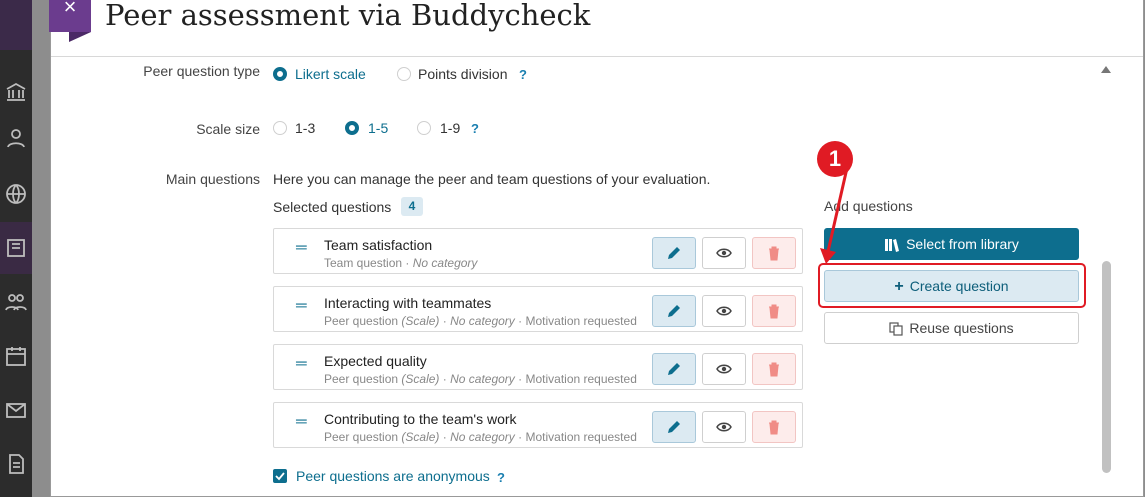  What do you see at coordinates (16, 25) in the screenshot?
I see `sidebar-logo` at bounding box center [16, 25].